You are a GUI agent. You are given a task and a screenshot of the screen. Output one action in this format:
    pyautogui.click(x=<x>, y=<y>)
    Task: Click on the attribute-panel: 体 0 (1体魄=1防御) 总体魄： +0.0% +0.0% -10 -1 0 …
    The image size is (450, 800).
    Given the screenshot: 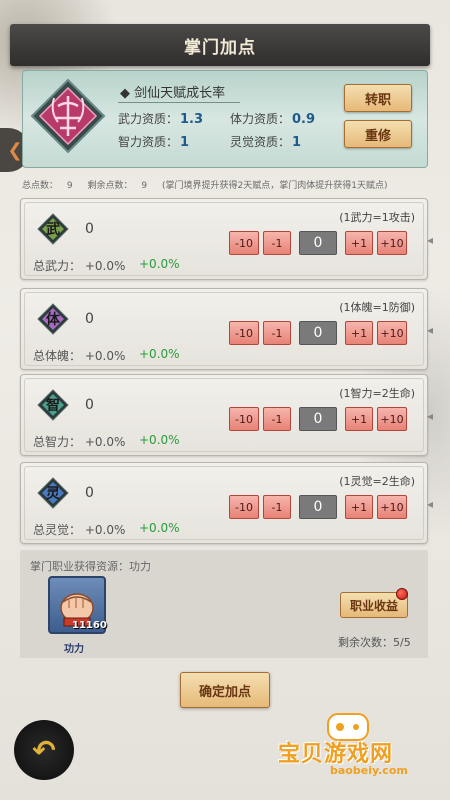 What is the action you would take?
    pyautogui.click(x=226, y=329)
    